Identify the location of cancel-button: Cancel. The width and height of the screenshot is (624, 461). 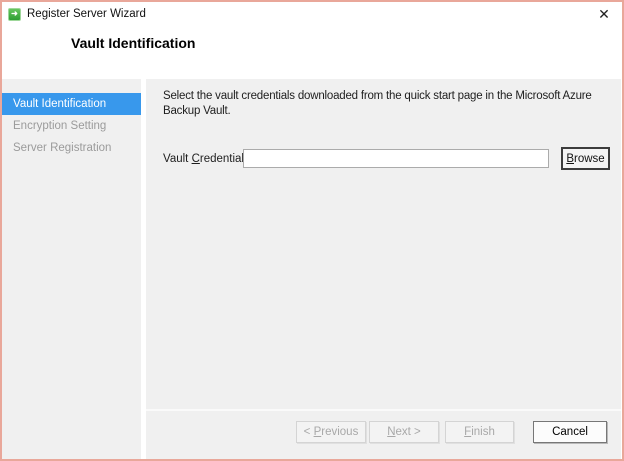
(570, 432).